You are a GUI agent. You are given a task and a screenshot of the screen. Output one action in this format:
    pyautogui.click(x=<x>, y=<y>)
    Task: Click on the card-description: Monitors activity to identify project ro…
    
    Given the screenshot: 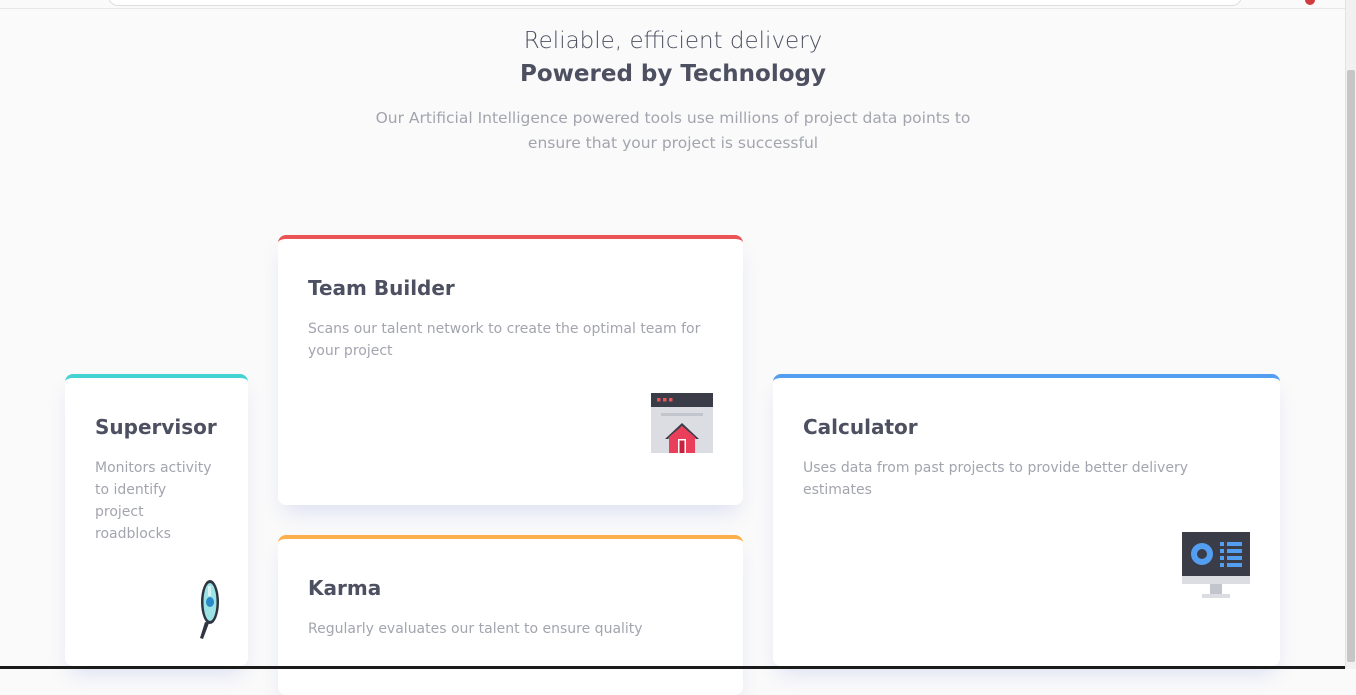 What is the action you would take?
    pyautogui.click(x=153, y=501)
    